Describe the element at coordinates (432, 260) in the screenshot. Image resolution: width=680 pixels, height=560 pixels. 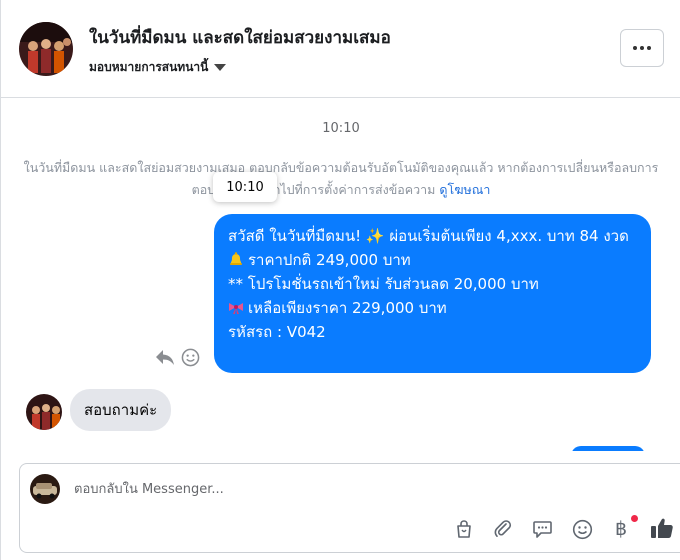
I see `message-line: ราคาปกติ 249,000 บาท` at that location.